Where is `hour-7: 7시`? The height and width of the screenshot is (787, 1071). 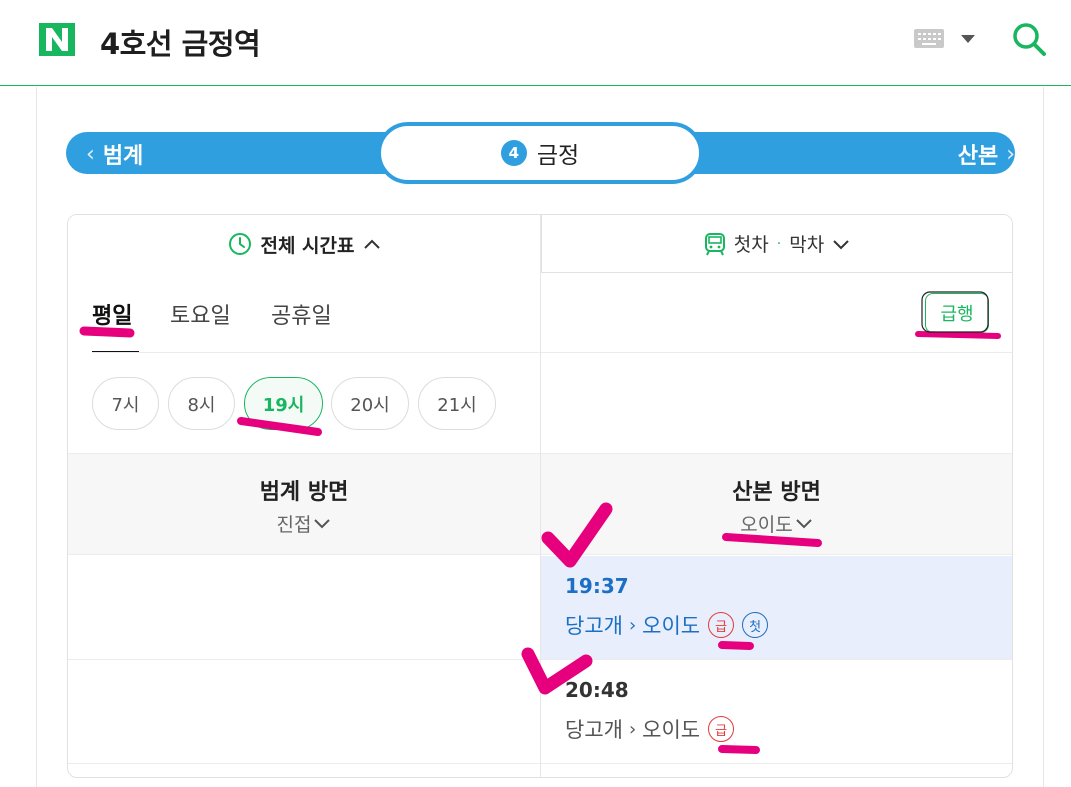
hour-7: 7시 is located at coordinates (125, 403).